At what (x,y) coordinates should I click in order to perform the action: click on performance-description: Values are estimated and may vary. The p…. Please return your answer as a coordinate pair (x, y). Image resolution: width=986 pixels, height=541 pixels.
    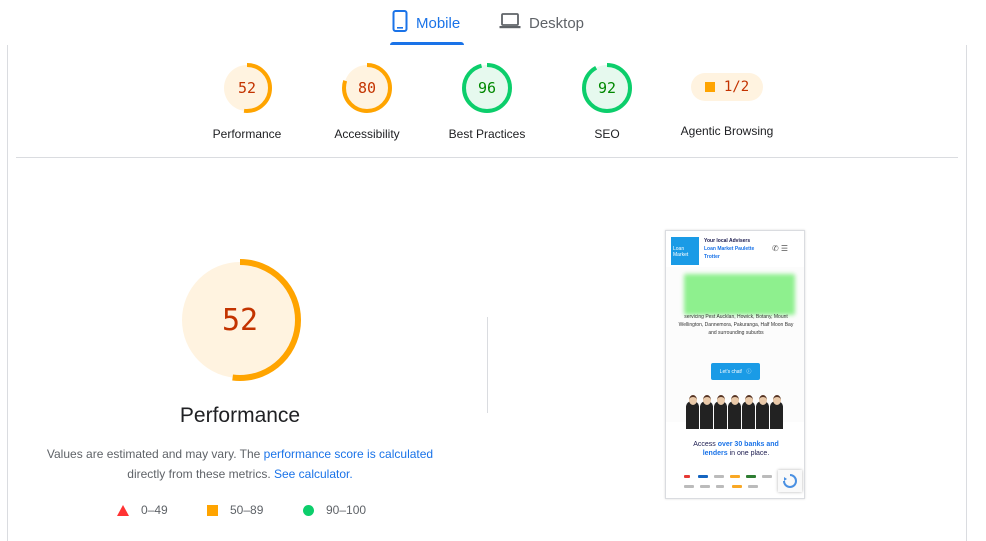
    Looking at the image, I should click on (240, 464).